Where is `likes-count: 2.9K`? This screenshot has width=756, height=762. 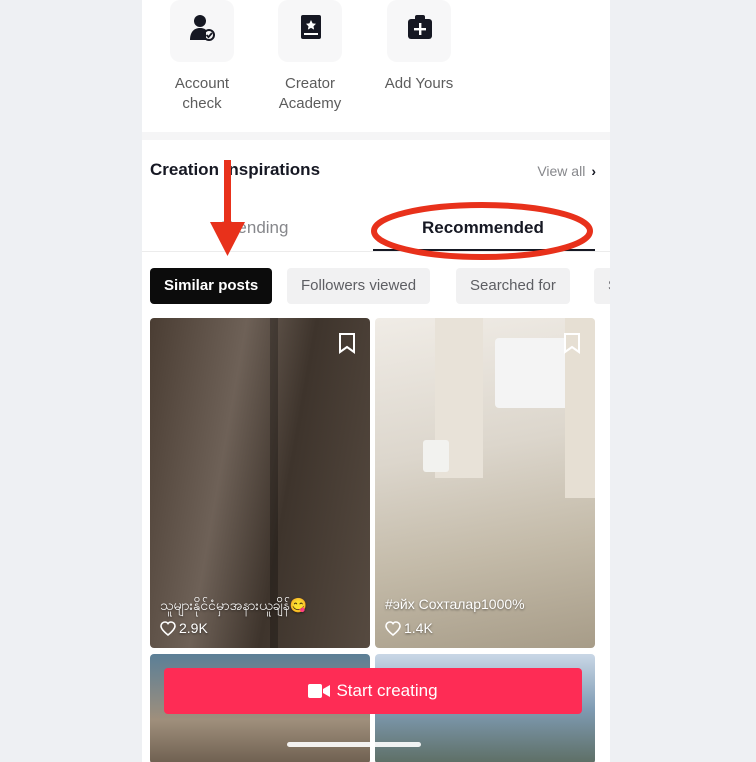 likes-count: 2.9K is located at coordinates (193, 628).